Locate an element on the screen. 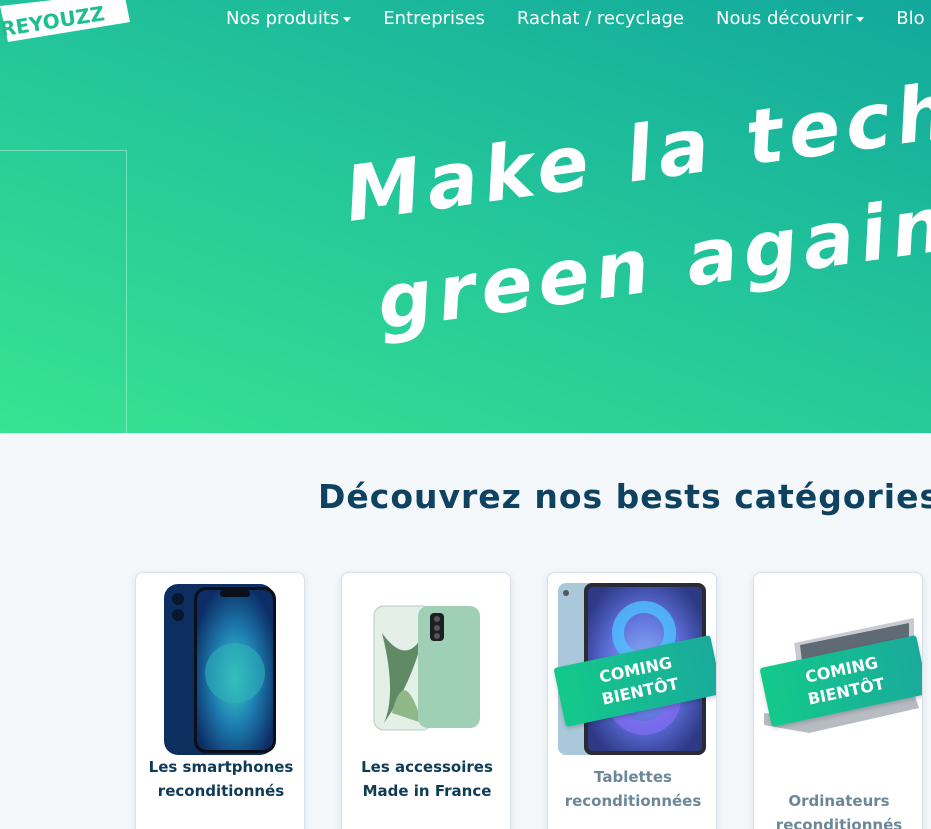 This screenshot has width=931, height=829. phone-case-image is located at coordinates (426, 668).